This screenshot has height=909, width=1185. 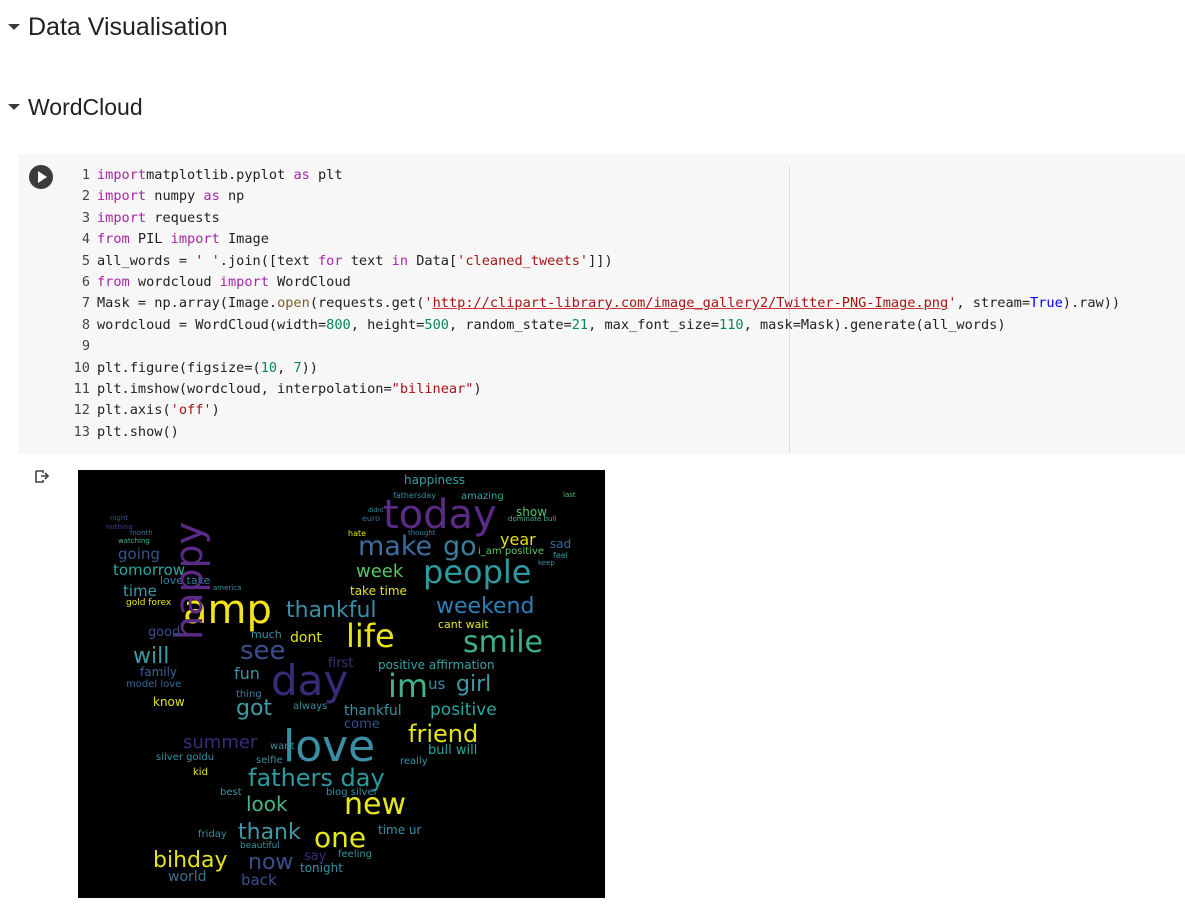 What do you see at coordinates (81, 367) in the screenshot?
I see `line-number: 10` at bounding box center [81, 367].